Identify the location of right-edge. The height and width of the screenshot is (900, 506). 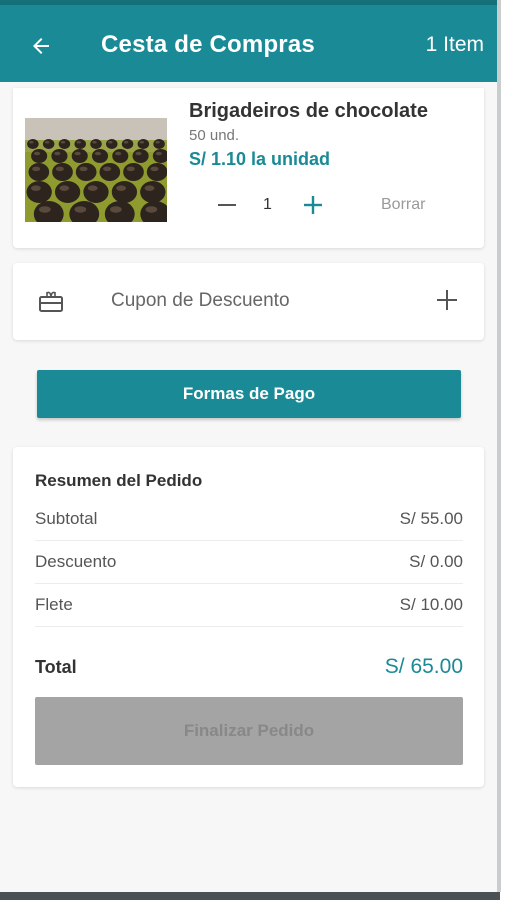
(499, 446).